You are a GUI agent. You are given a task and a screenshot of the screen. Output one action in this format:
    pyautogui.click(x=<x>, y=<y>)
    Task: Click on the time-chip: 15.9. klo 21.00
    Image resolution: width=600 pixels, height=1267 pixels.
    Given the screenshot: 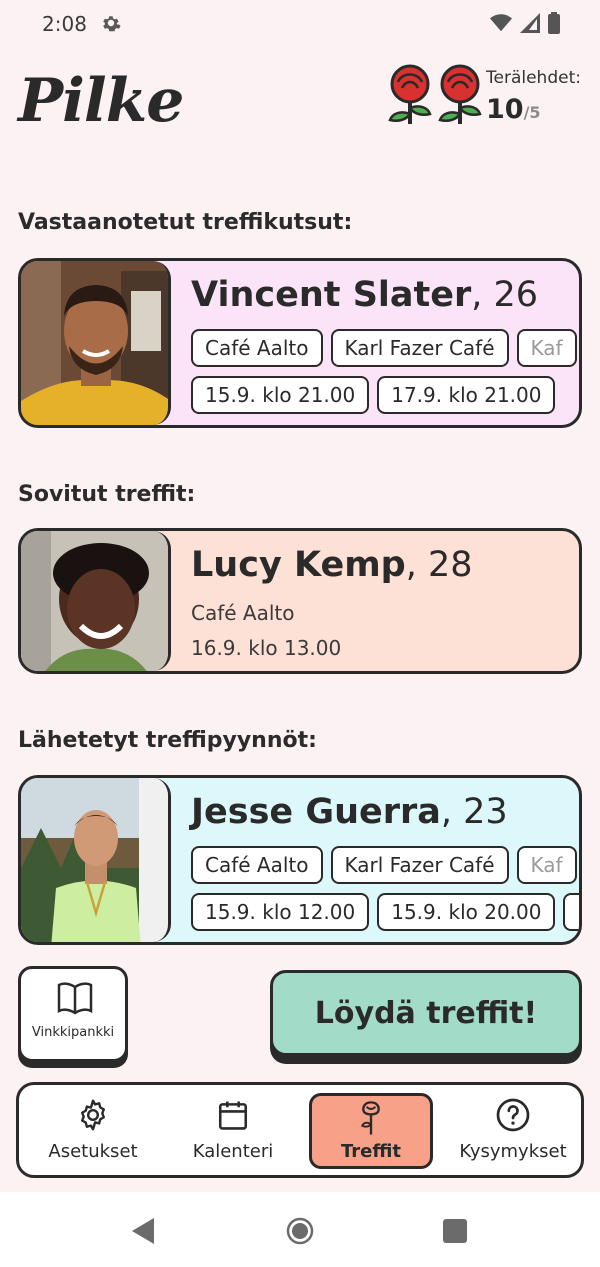 What is the action you would take?
    pyautogui.click(x=280, y=395)
    